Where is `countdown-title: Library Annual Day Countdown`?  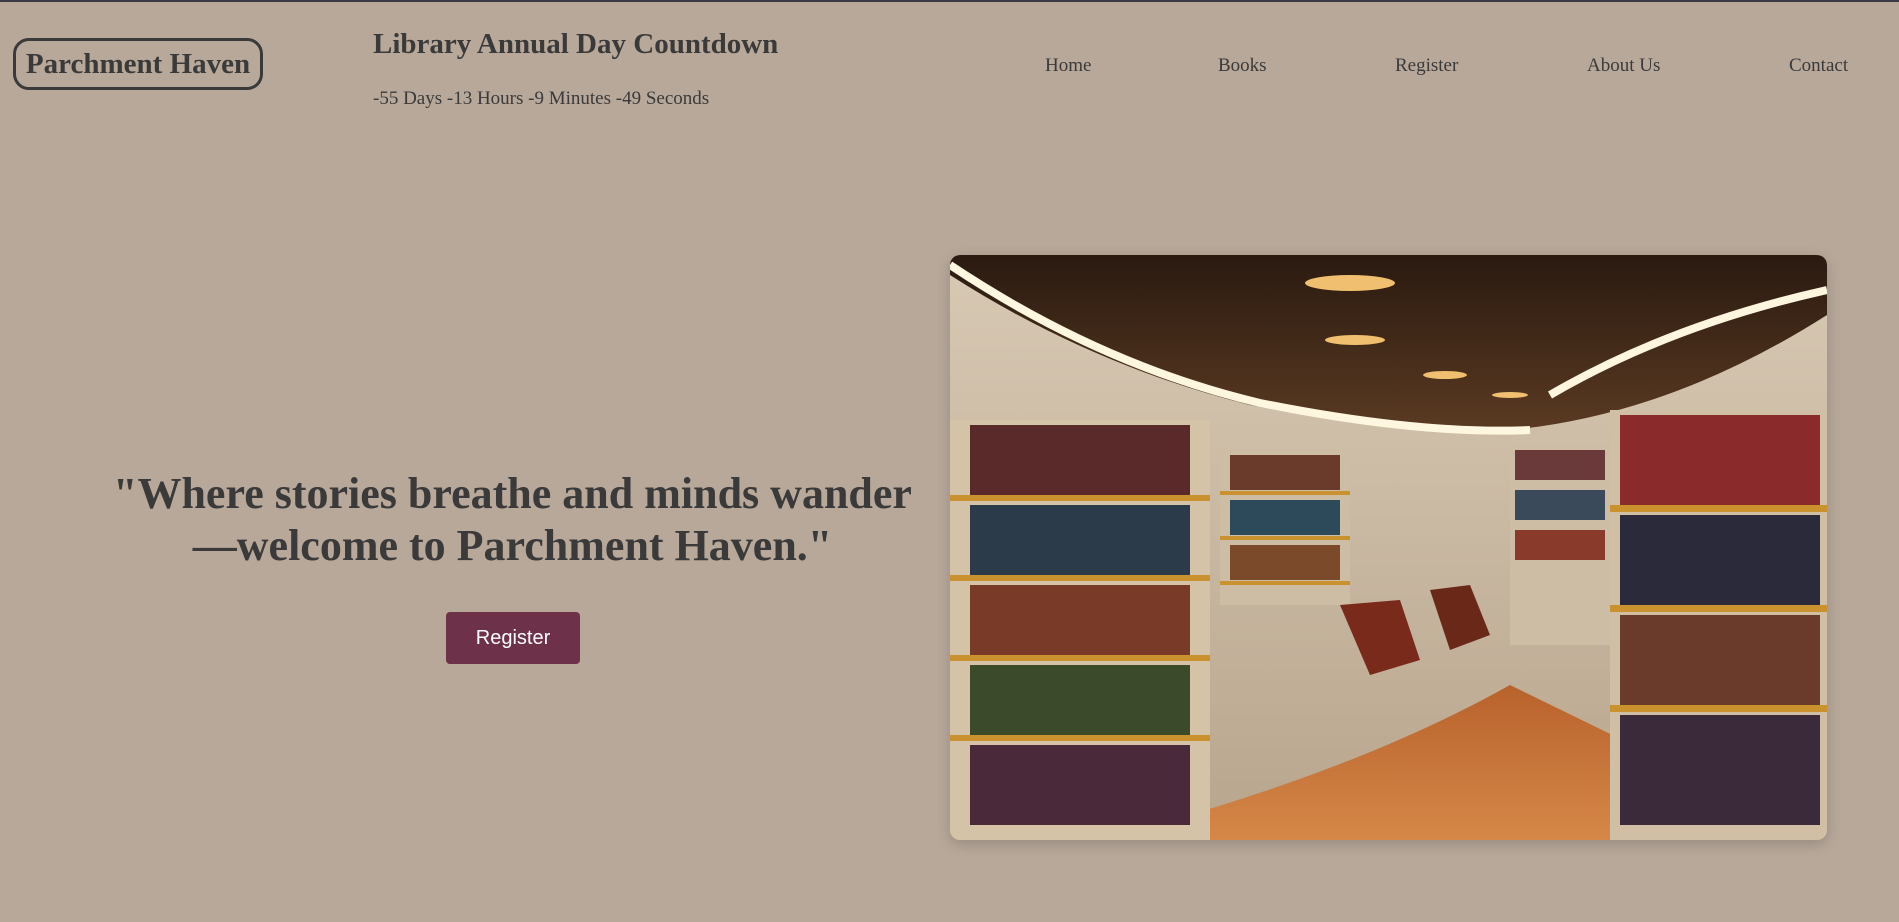
countdown-title: Library Annual Day Countdown is located at coordinates (576, 44).